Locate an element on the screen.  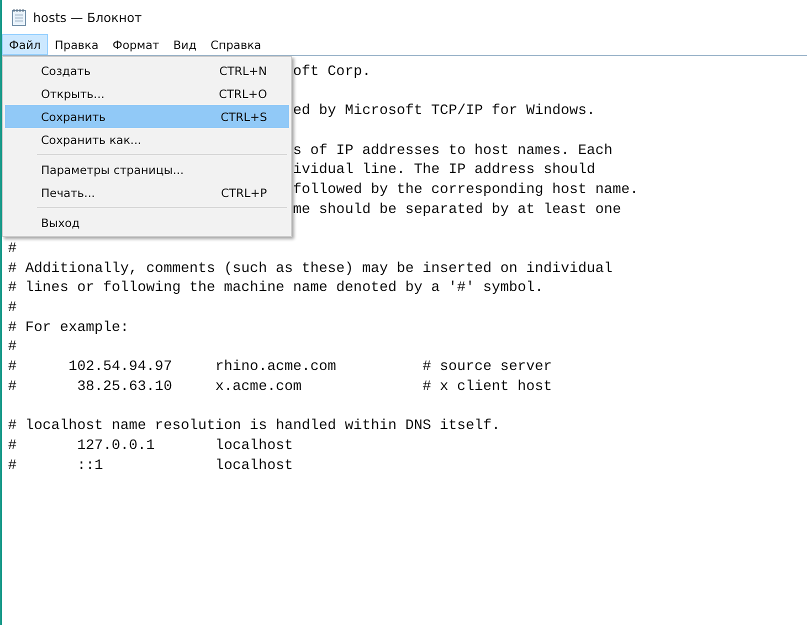
menu-entry: Сохранить CTRL+S is located at coordinates (147, 116).